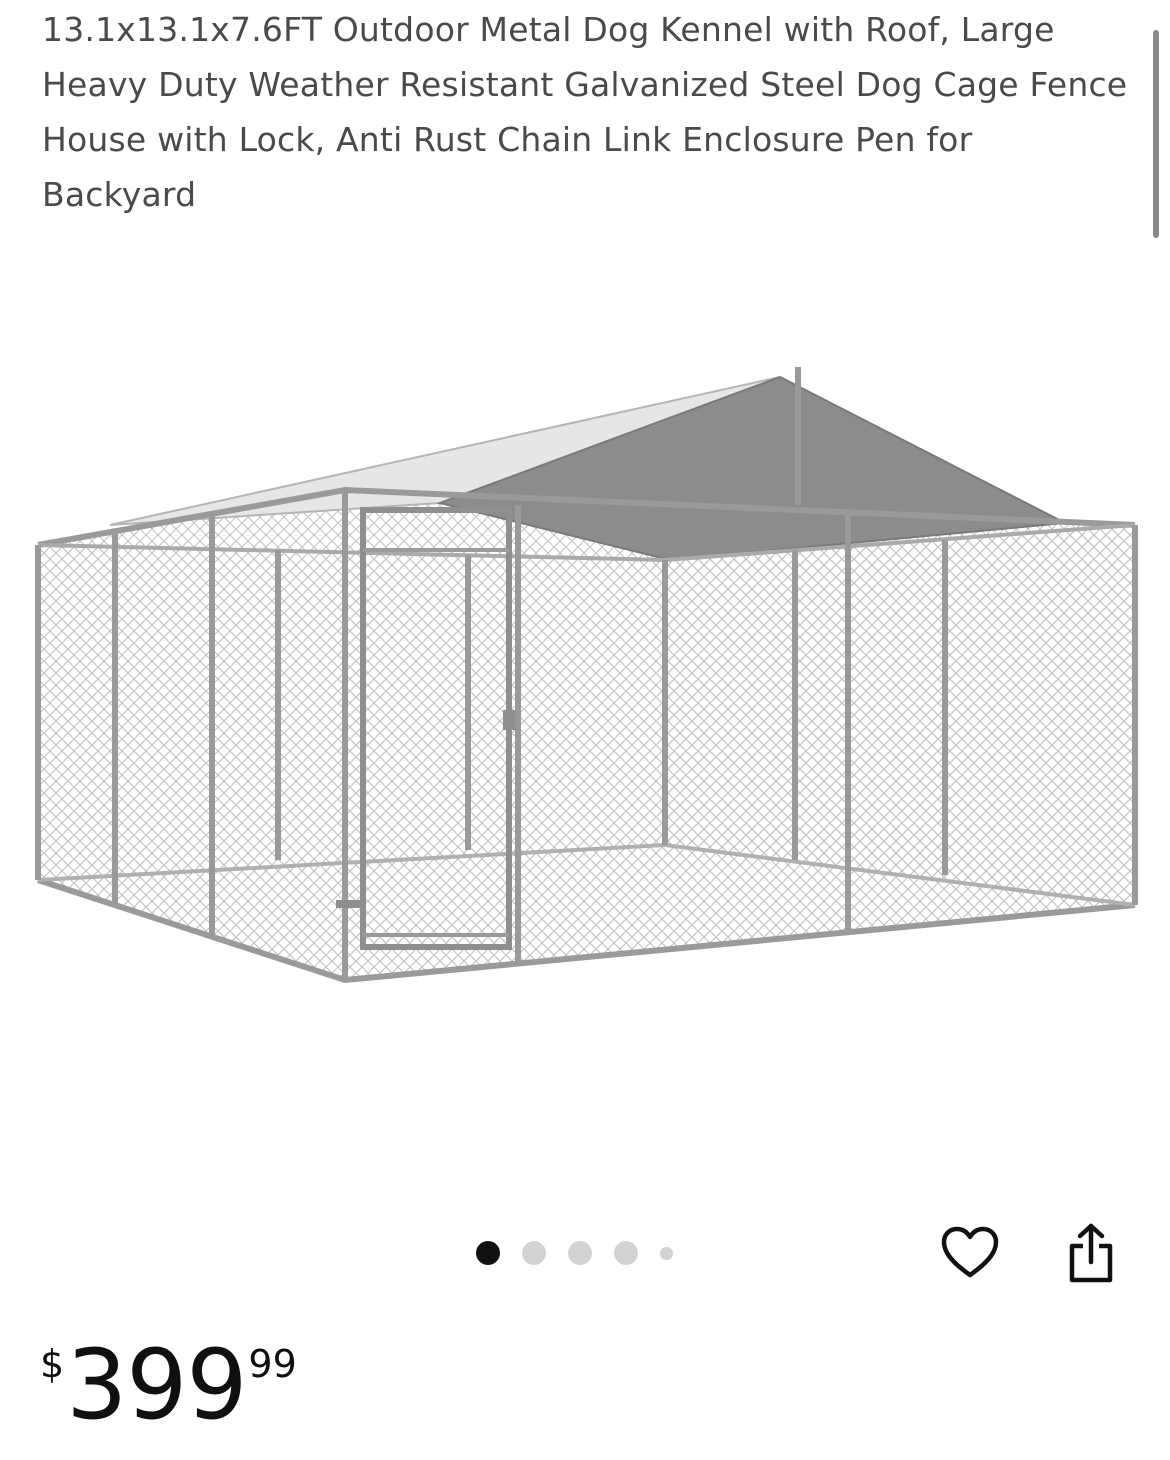 This screenshot has width=1170, height=1460. I want to click on image-pager, so click(574, 1253).